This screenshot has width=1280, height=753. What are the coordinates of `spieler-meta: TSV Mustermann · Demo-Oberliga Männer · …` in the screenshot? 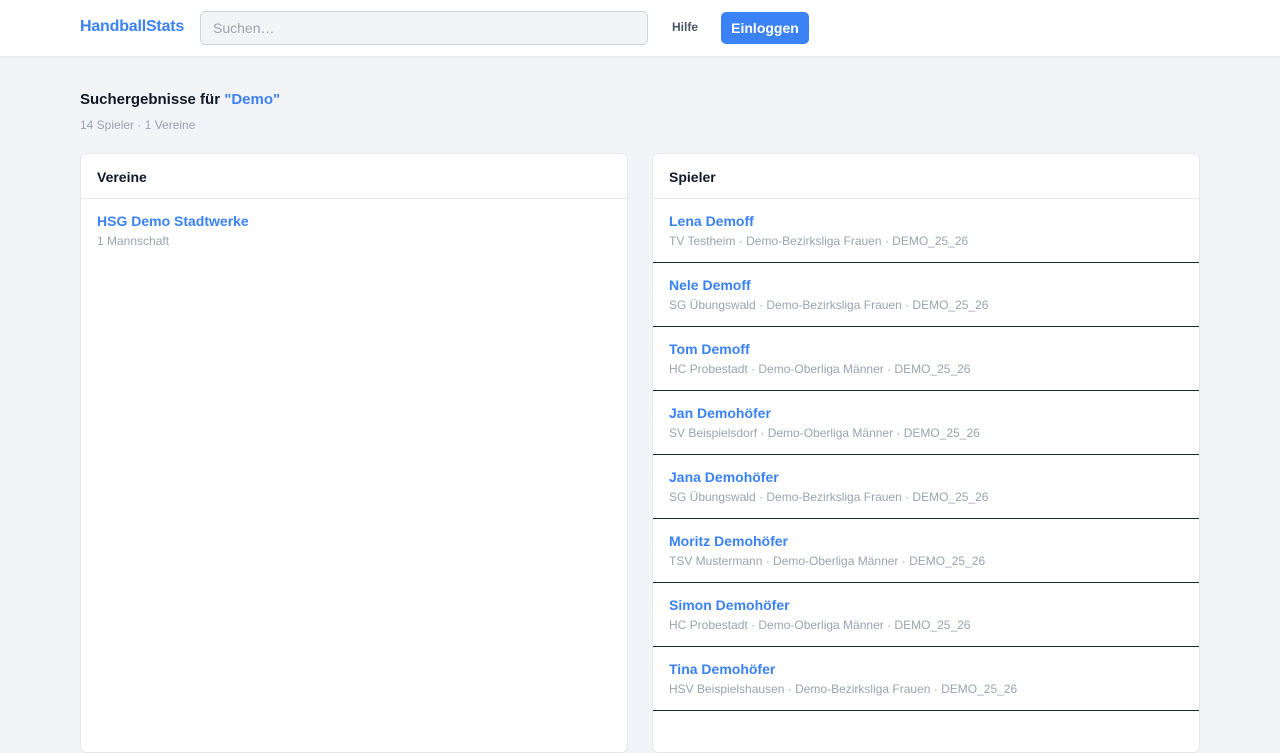 It's located at (827, 561).